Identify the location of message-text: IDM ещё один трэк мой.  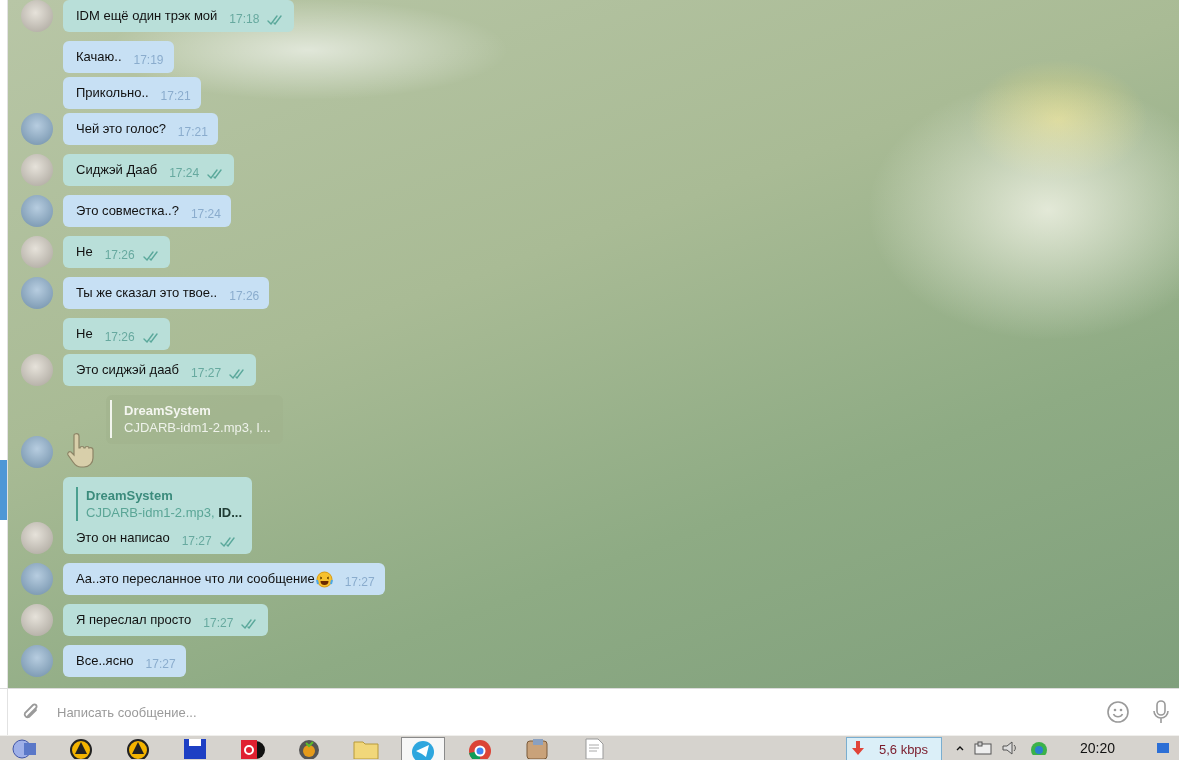
(147, 16).